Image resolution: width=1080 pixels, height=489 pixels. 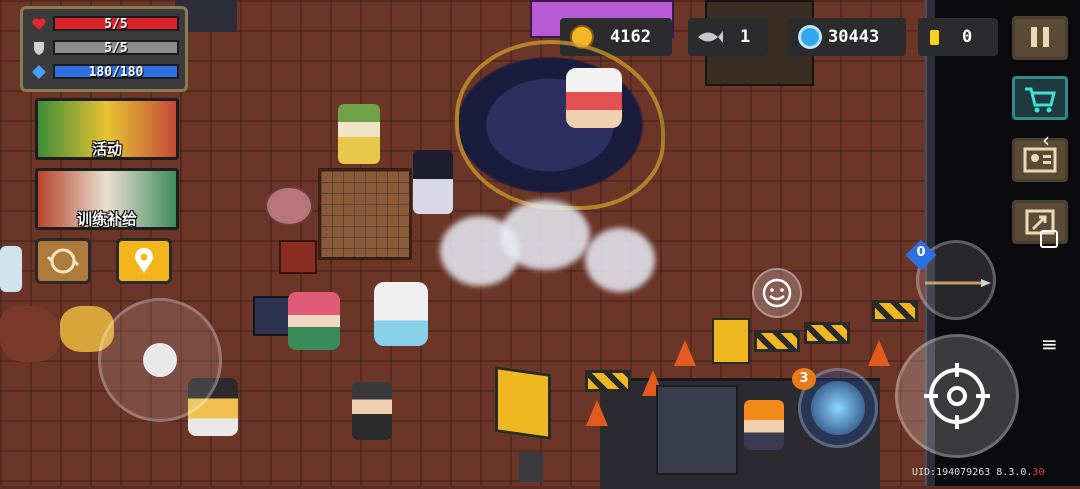 I want to click on skill-icon, so click(x=838, y=408).